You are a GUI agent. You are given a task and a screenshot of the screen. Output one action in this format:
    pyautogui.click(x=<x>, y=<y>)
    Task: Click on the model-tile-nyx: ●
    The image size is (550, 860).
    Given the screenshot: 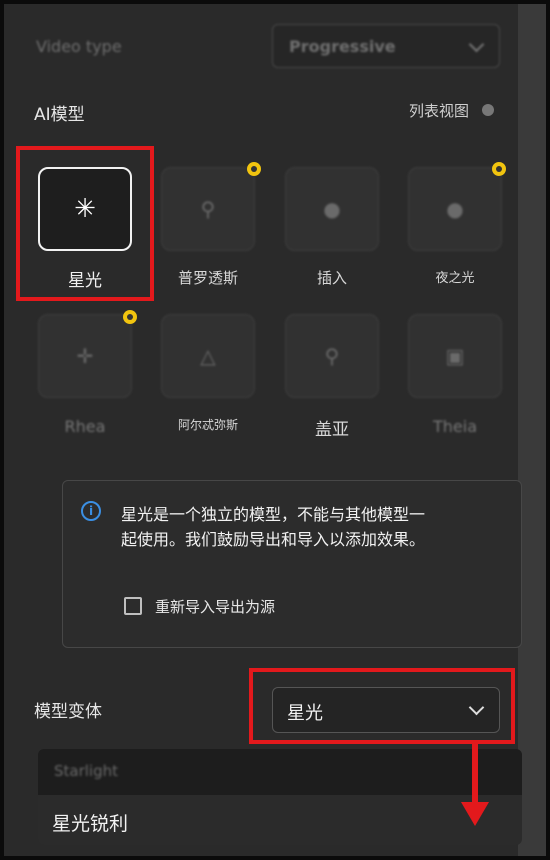 What is the action you would take?
    pyautogui.click(x=455, y=209)
    